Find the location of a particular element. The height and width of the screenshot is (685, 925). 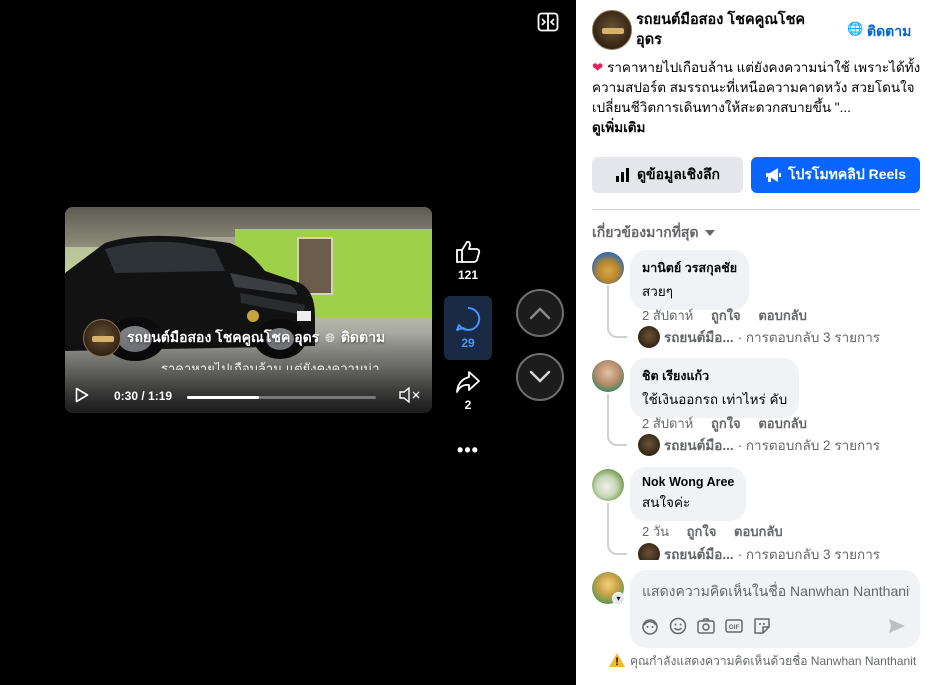

caret-down-icon is located at coordinates (709, 233).